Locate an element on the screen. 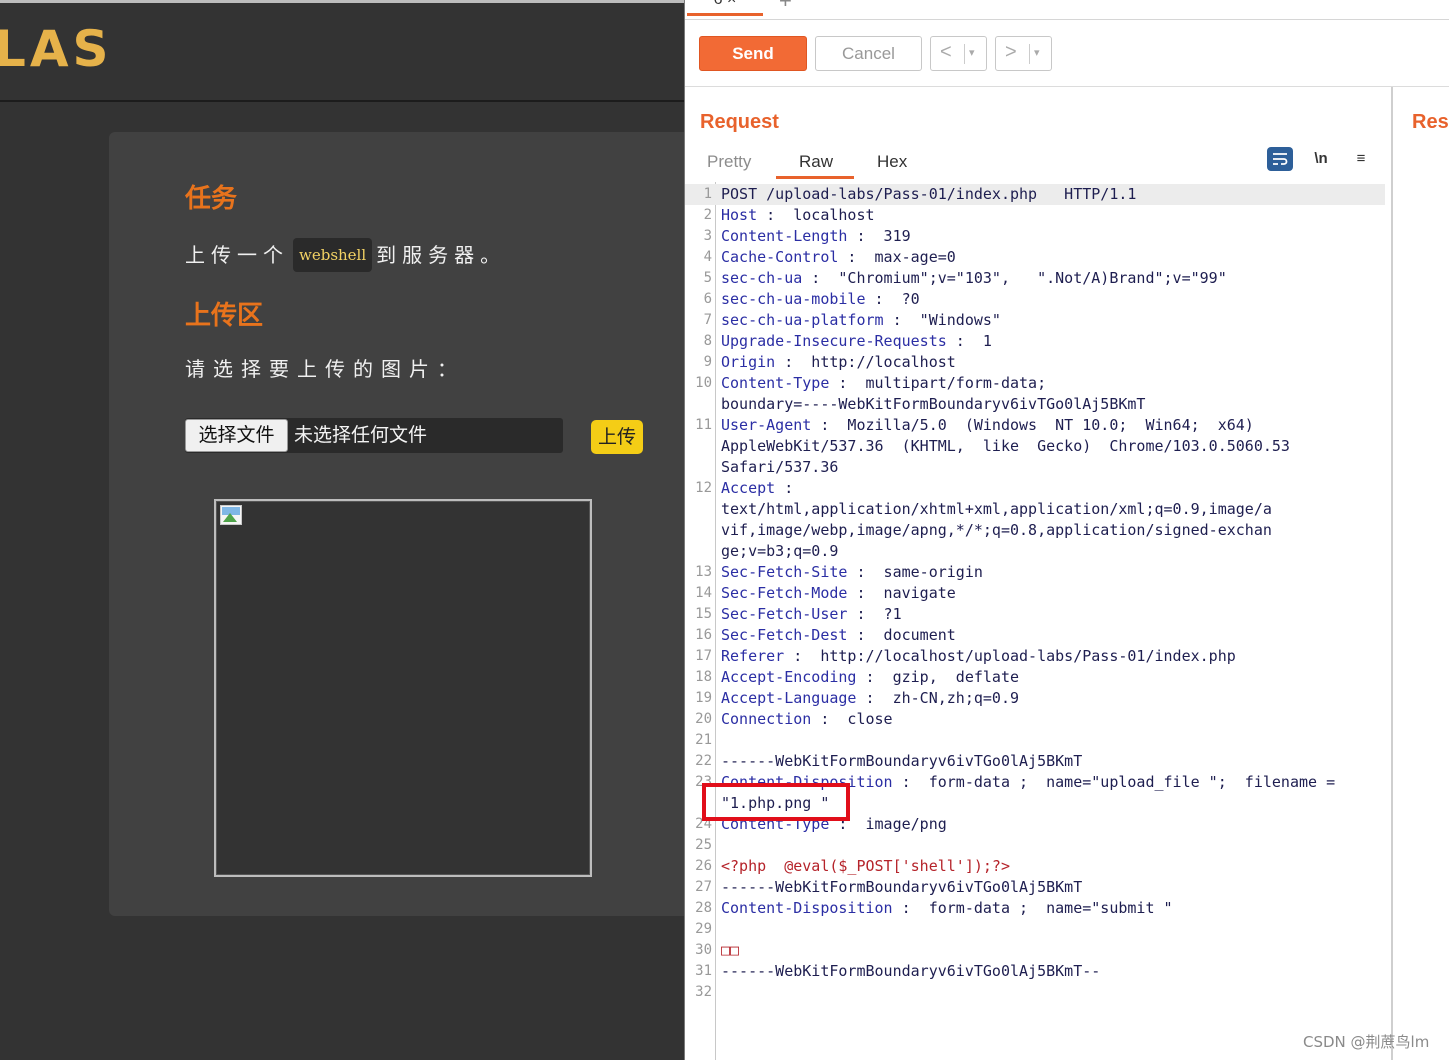 The image size is (1449, 1060). line-text: Accept-Encoding : gzip, deflate is located at coordinates (870, 677).